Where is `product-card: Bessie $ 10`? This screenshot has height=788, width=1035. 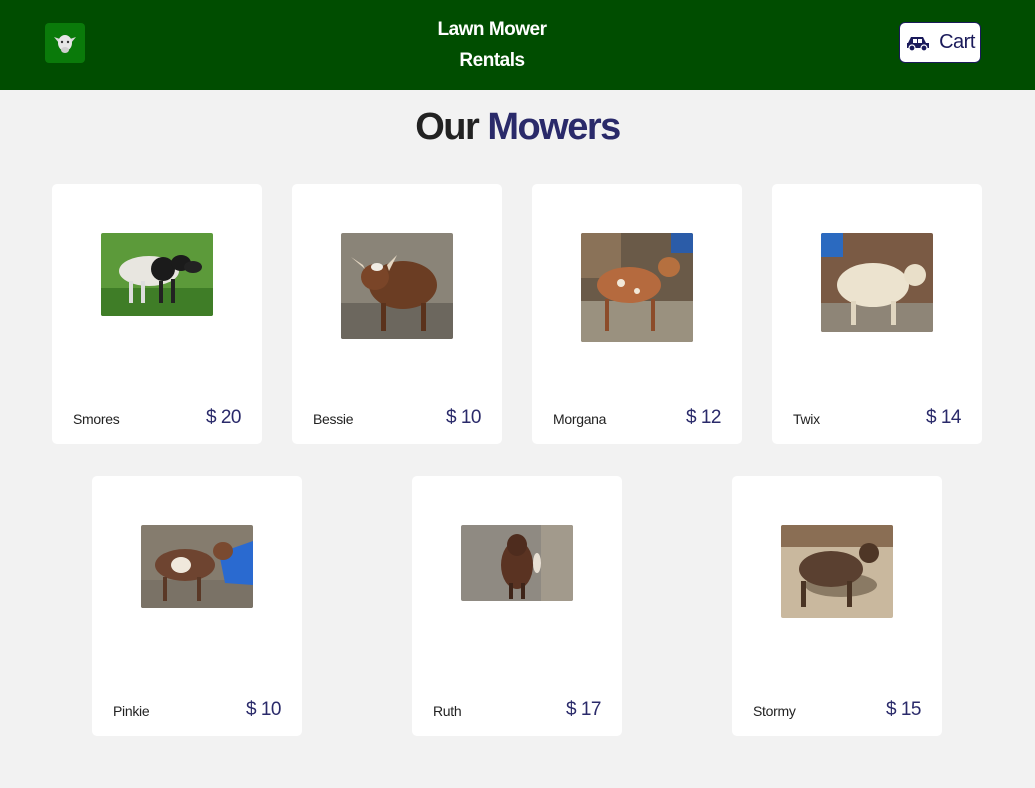
product-card: Bessie $ 10 is located at coordinates (397, 314).